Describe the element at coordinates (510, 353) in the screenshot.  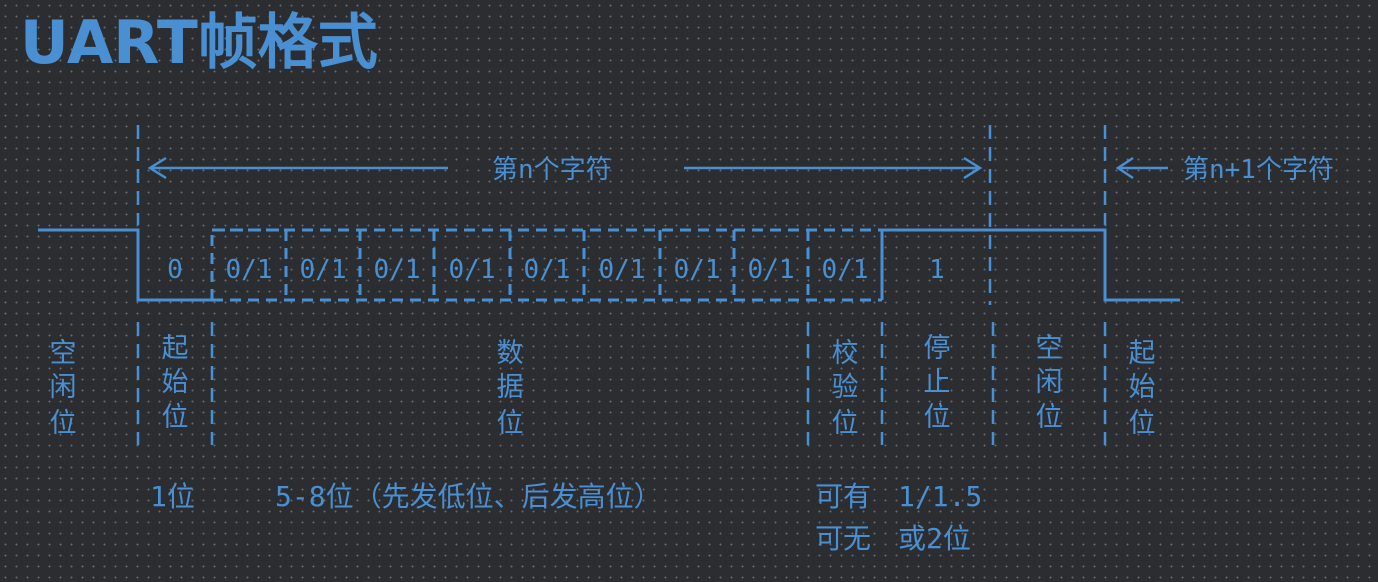
I see `field-char: 数` at that location.